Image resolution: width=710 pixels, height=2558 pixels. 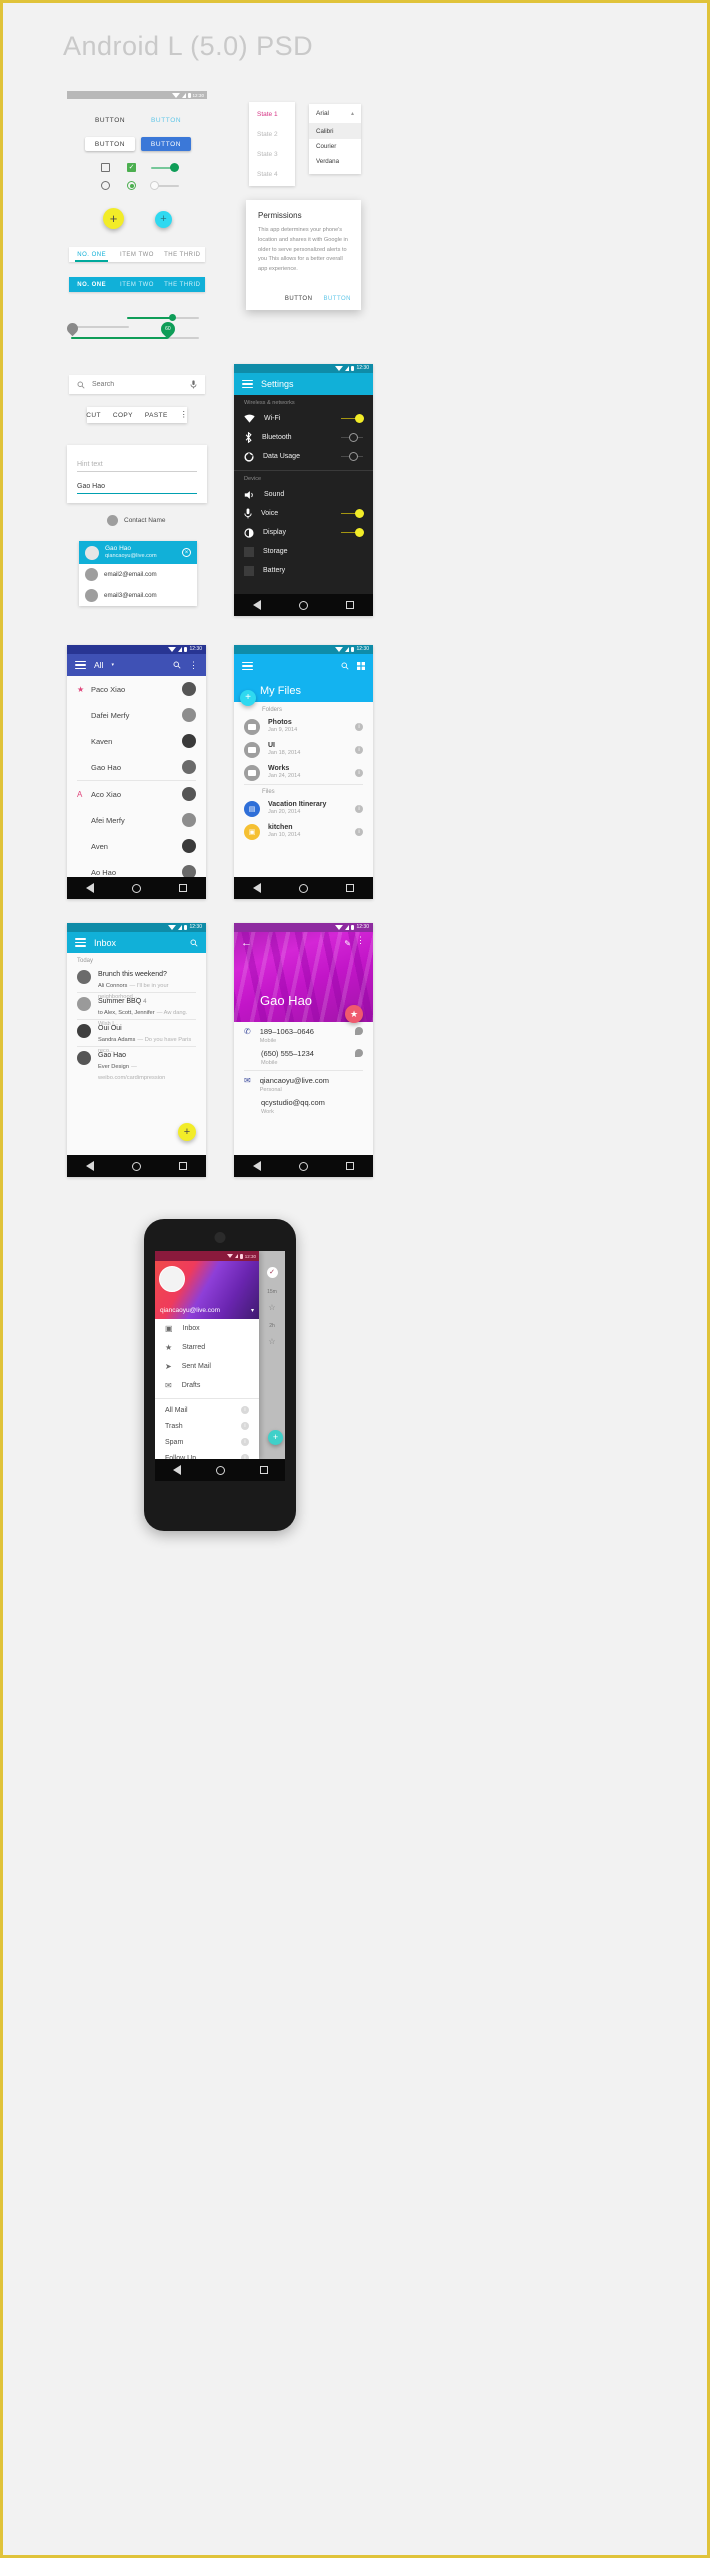 What do you see at coordinates (135, 329) in the screenshot?
I see `slider-with-pin: 60` at bounding box center [135, 329].